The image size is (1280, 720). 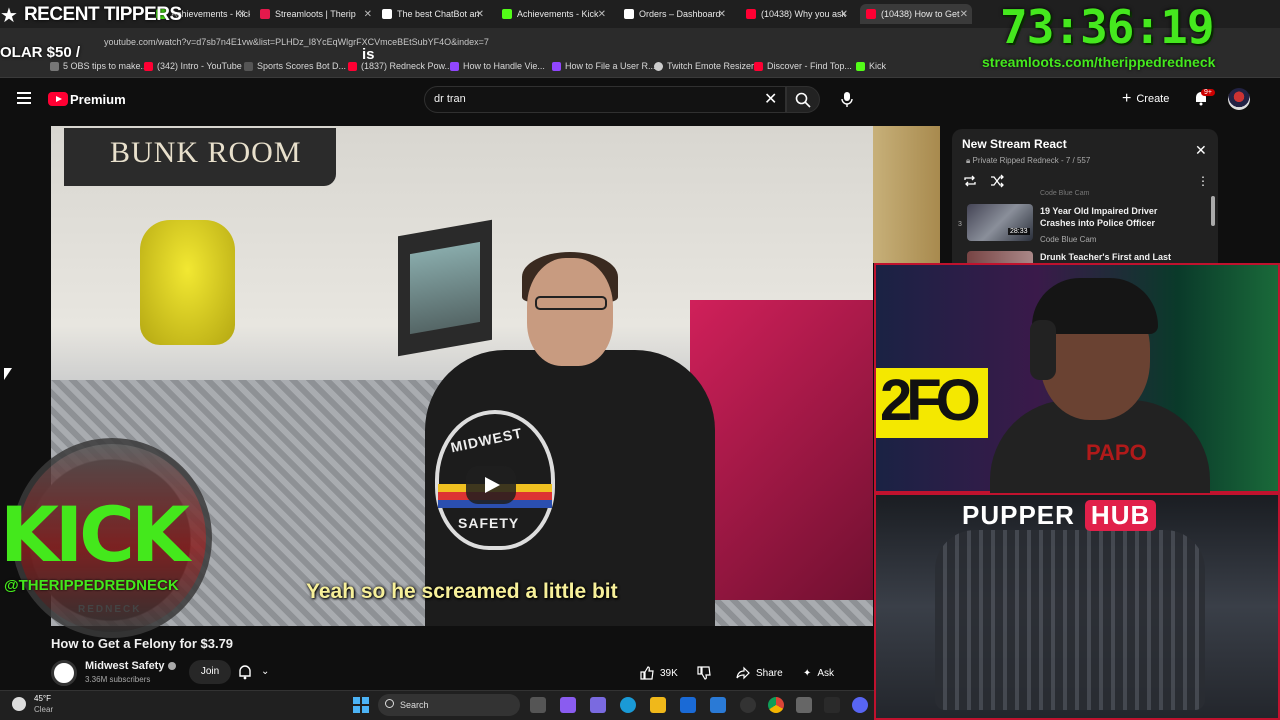 What do you see at coordinates (98, 99) in the screenshot?
I see `youtube-premium-logo: Premium` at bounding box center [98, 99].